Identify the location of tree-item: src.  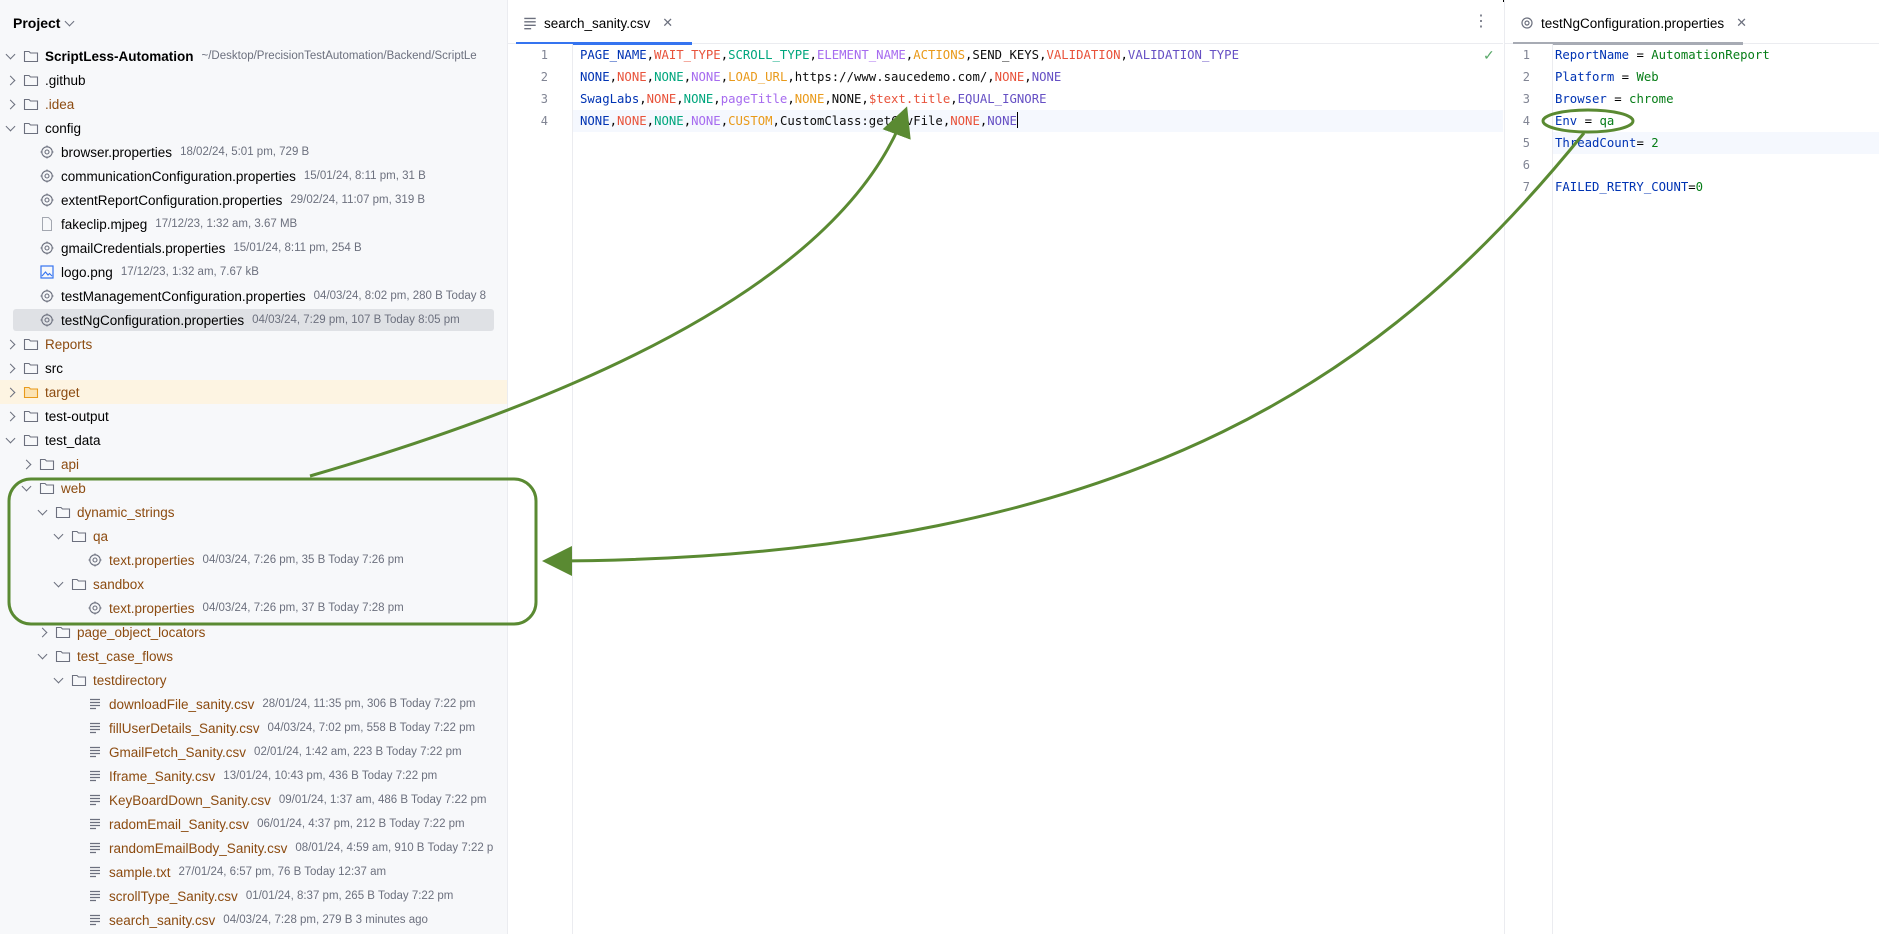
(253, 368).